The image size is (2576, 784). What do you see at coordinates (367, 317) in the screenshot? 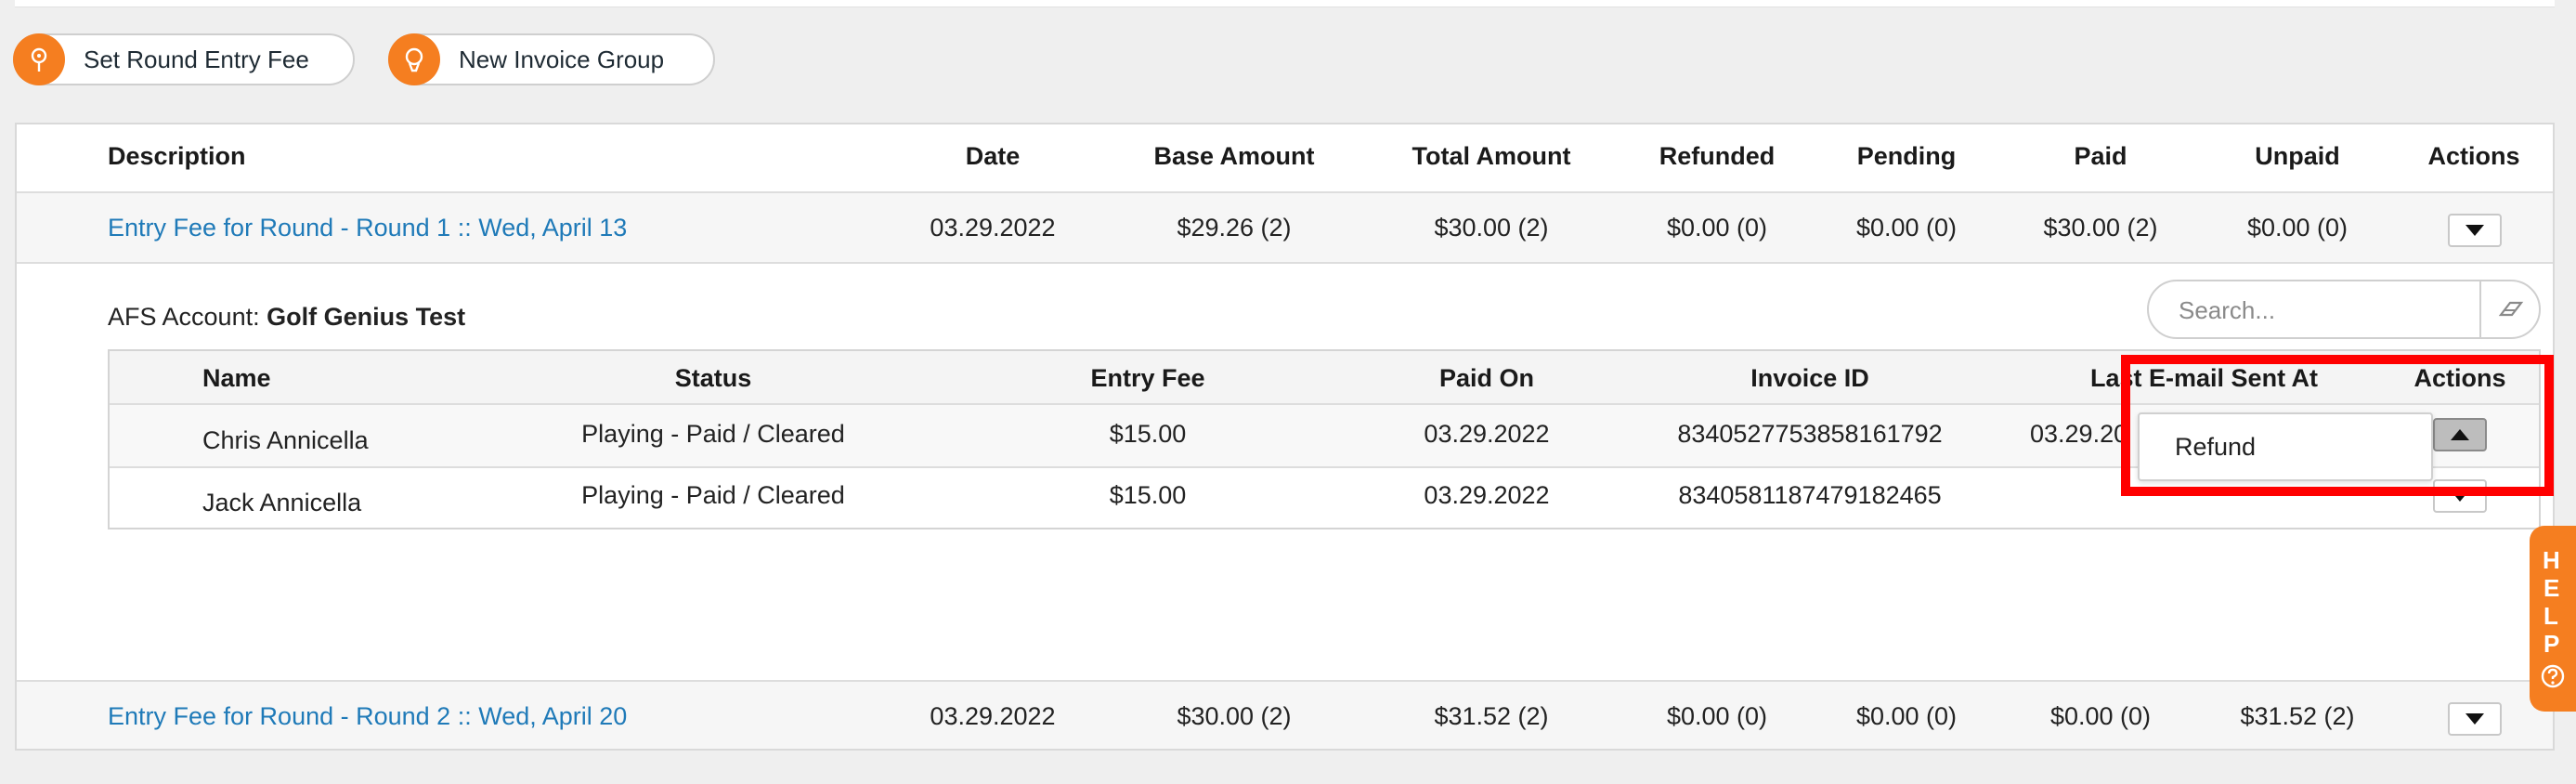
I see `afs-account-name: Golf Genius Test` at bounding box center [367, 317].